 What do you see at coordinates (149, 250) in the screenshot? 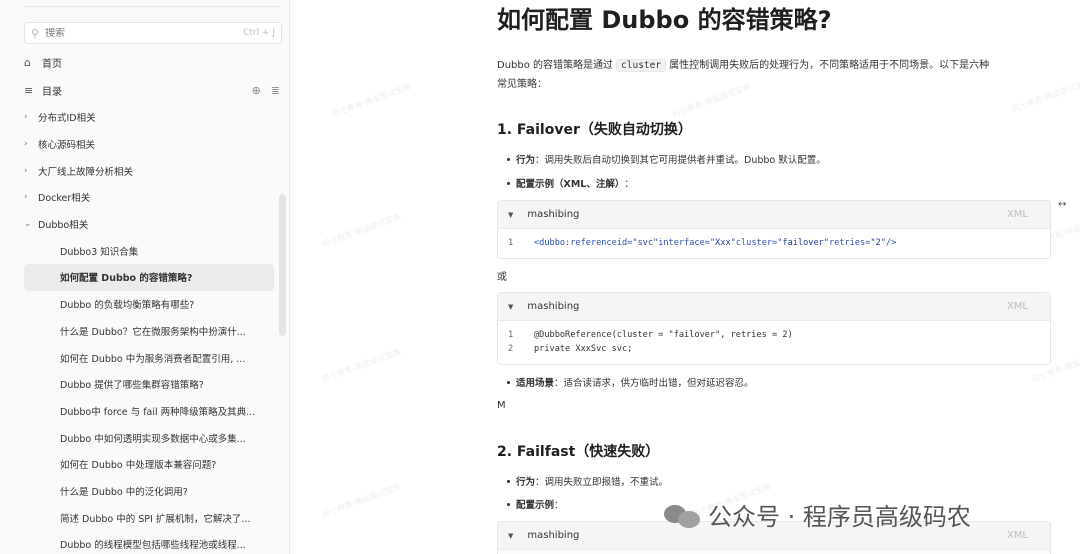
I see `tree-child-item: Dubbo3 知识合集` at bounding box center [149, 250].